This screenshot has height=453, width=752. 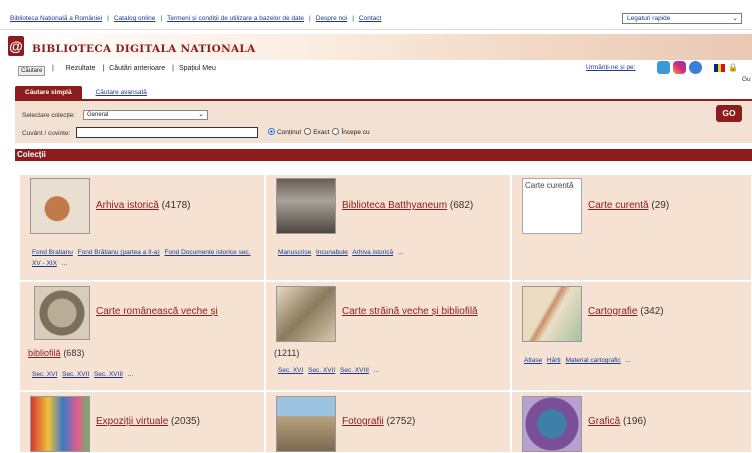 What do you see at coordinates (533, 360) in the screenshot?
I see `subcategory-link: Atlase` at bounding box center [533, 360].